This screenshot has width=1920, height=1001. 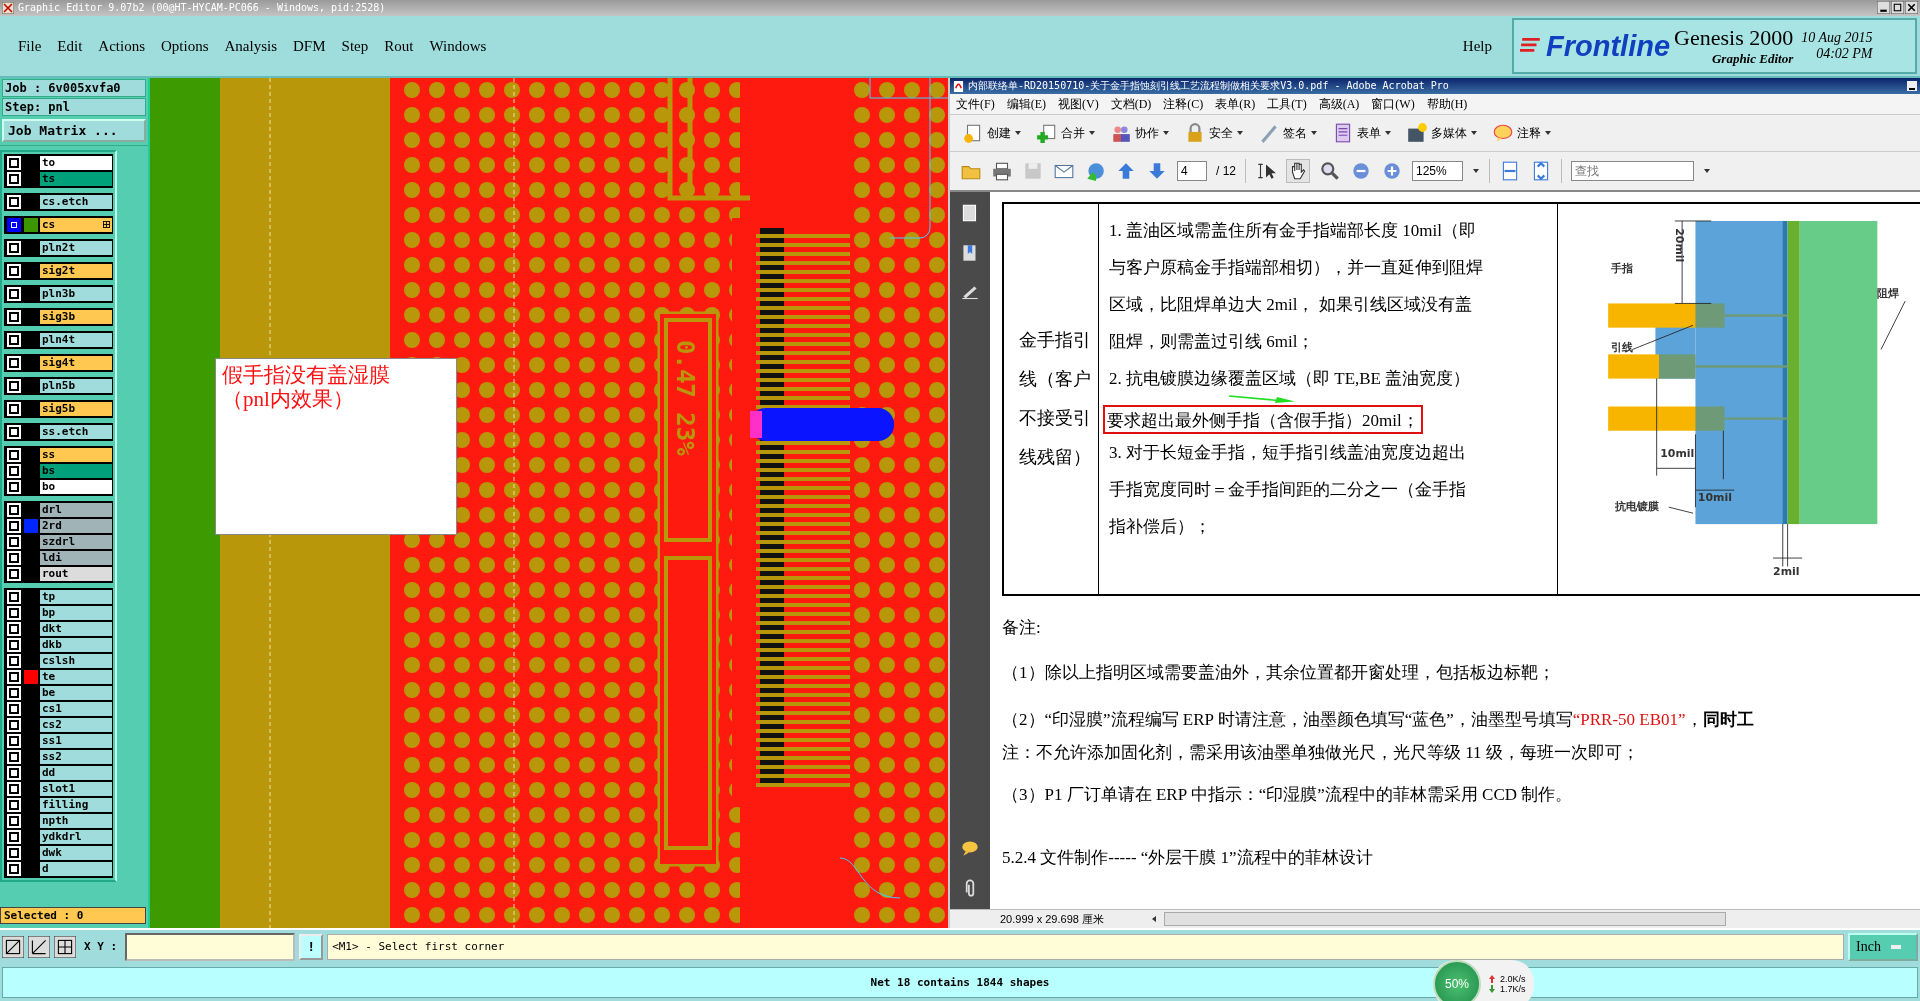 What do you see at coordinates (1393, 104) in the screenshot?
I see `menu-item: 窗口(W)` at bounding box center [1393, 104].